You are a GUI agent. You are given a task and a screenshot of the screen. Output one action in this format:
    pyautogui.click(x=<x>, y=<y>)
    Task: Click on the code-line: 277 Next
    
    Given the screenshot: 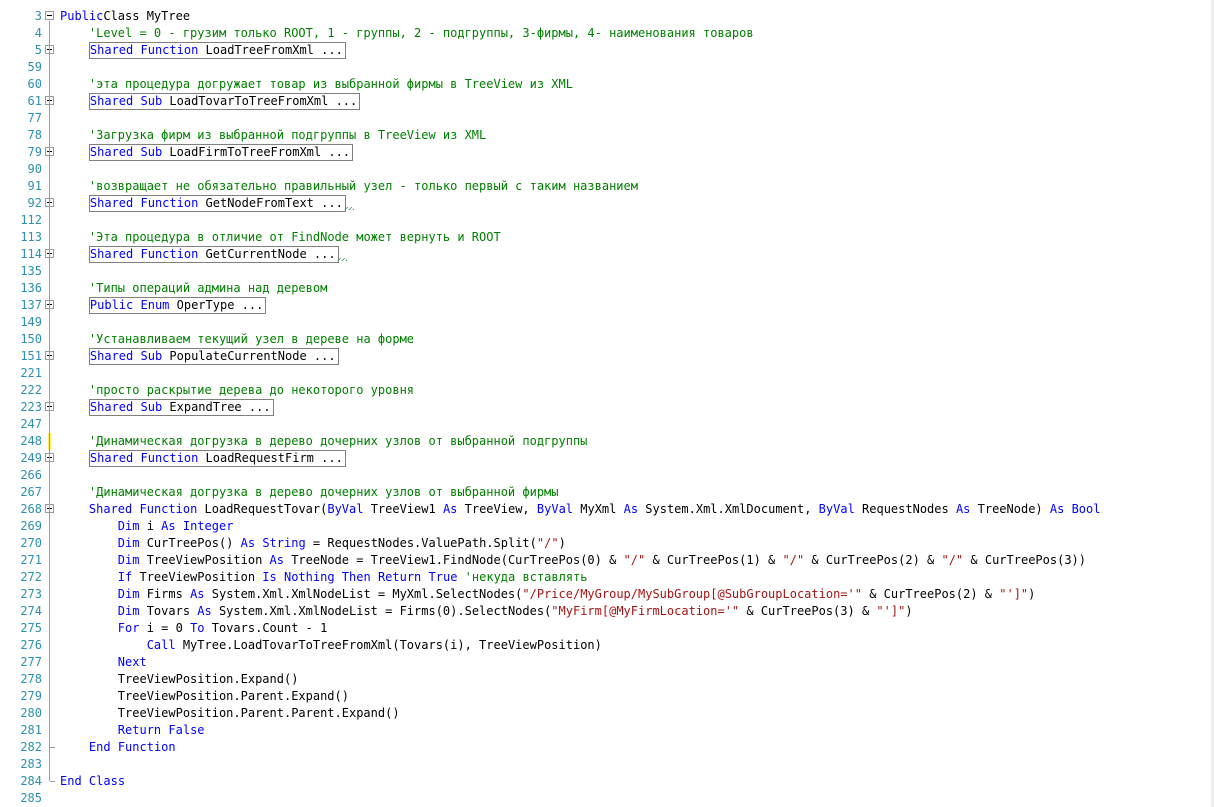 What is the action you would take?
    pyautogui.click(x=607, y=662)
    